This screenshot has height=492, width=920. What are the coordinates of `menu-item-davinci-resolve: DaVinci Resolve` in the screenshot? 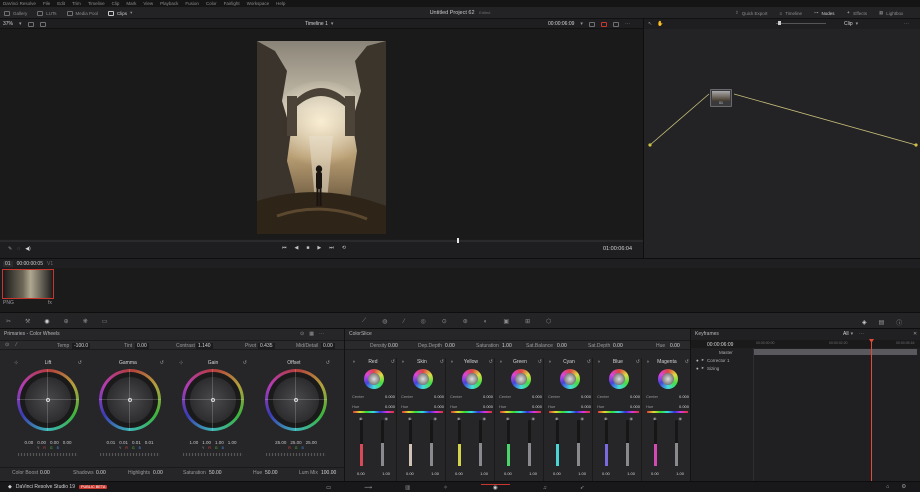 It's located at (19, 3).